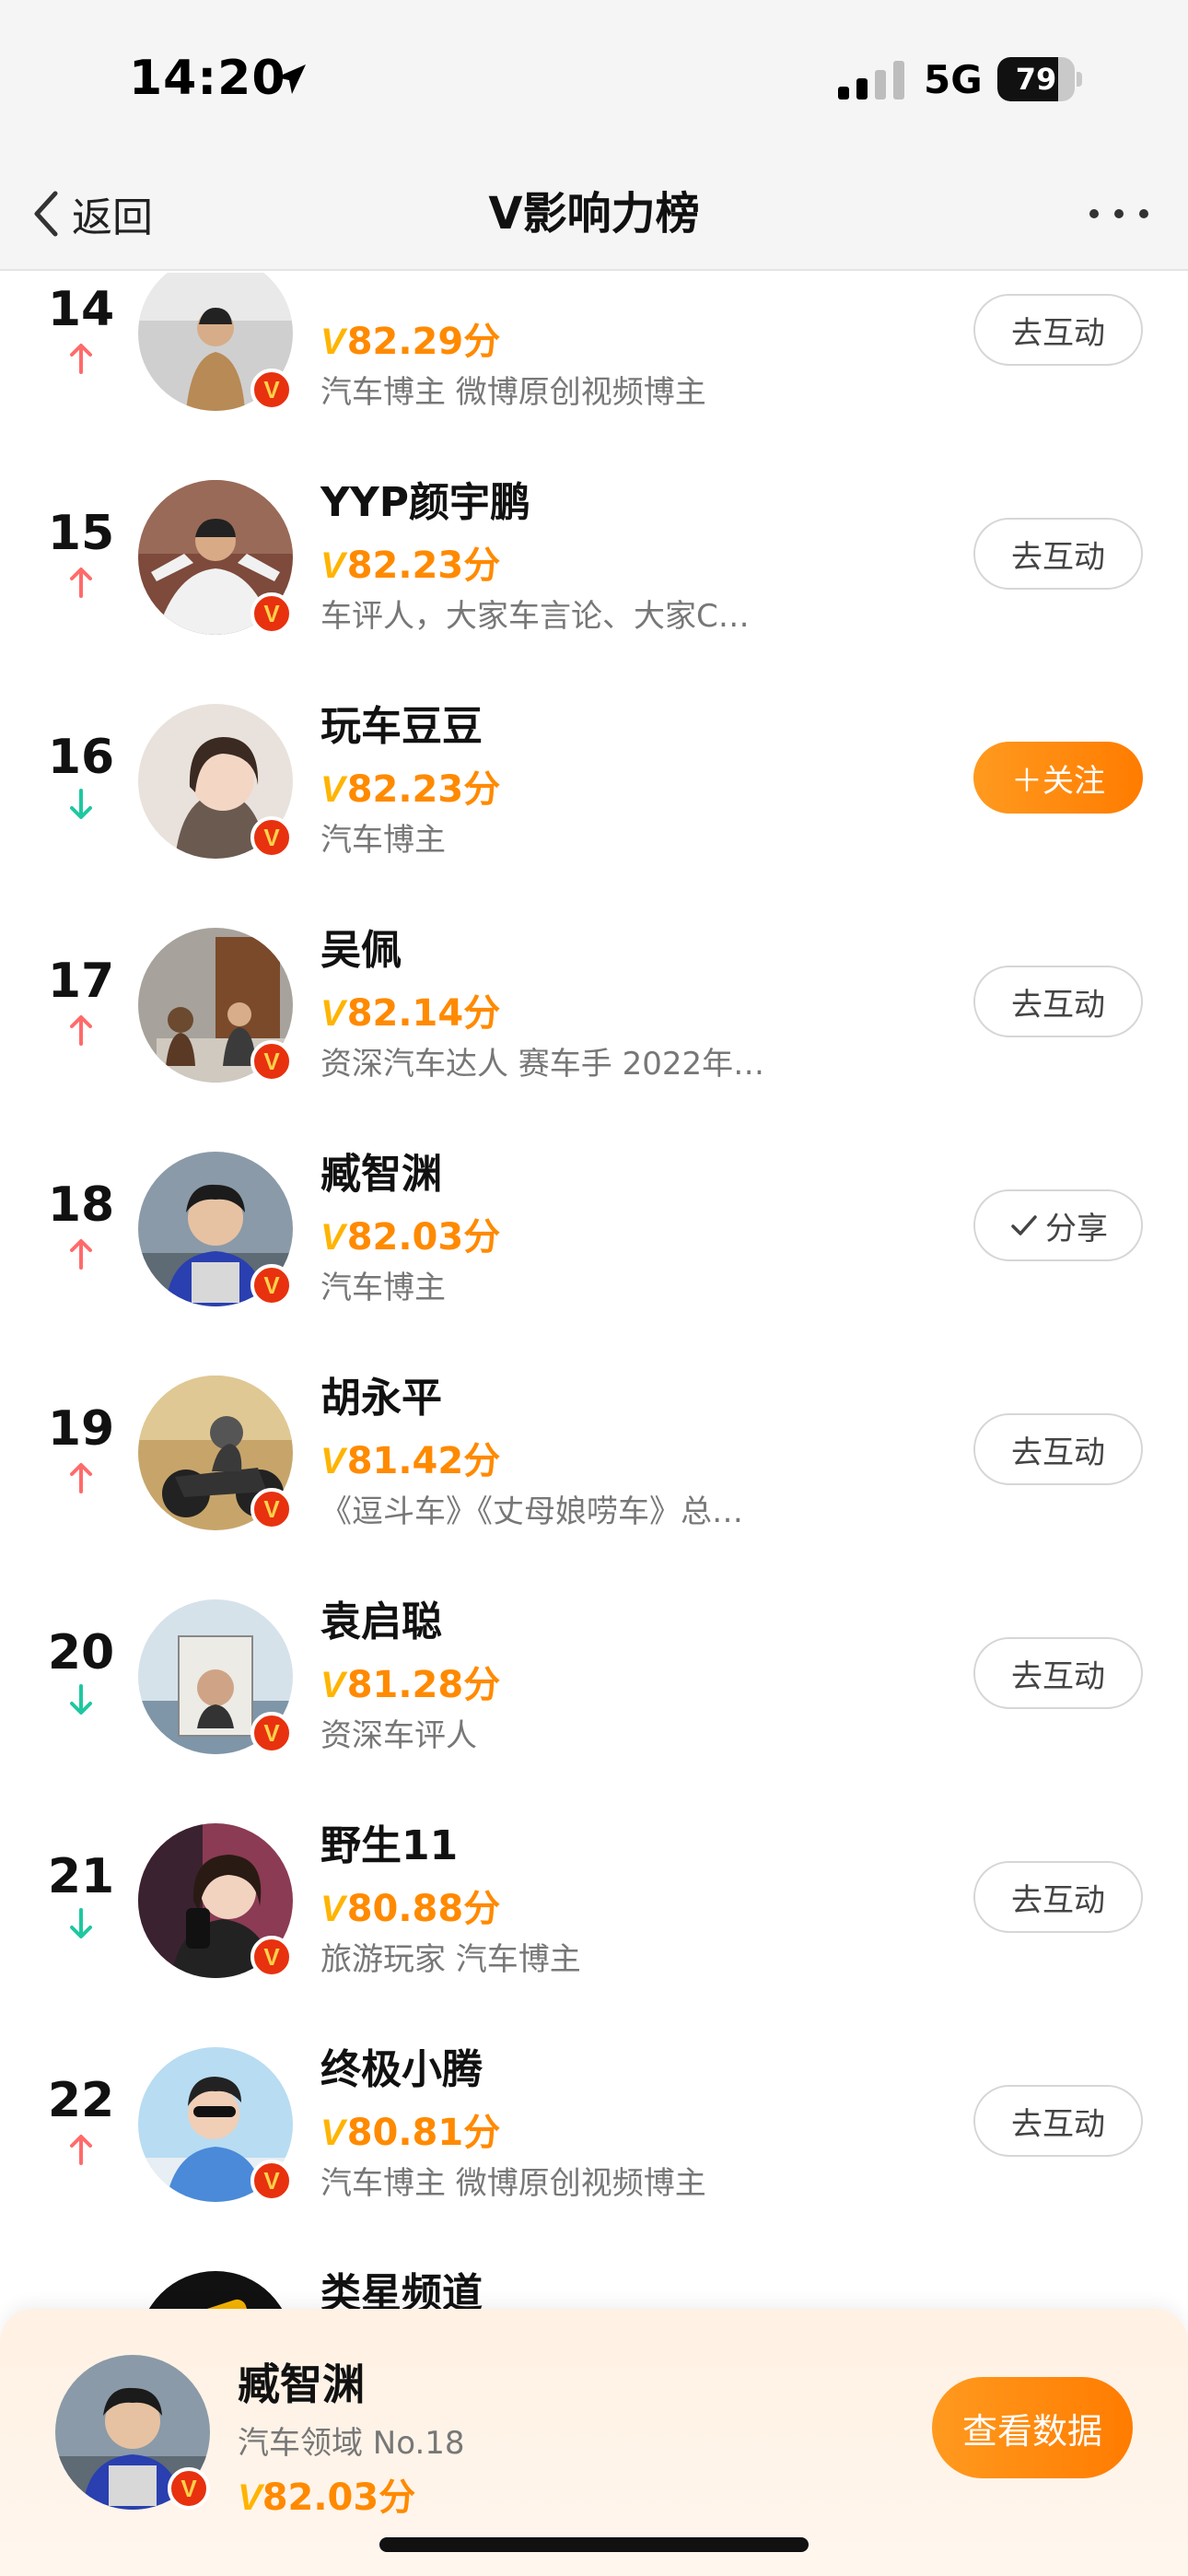 The image size is (1188, 2576). What do you see at coordinates (871, 80) in the screenshot?
I see `cellular-signal-icon` at bounding box center [871, 80].